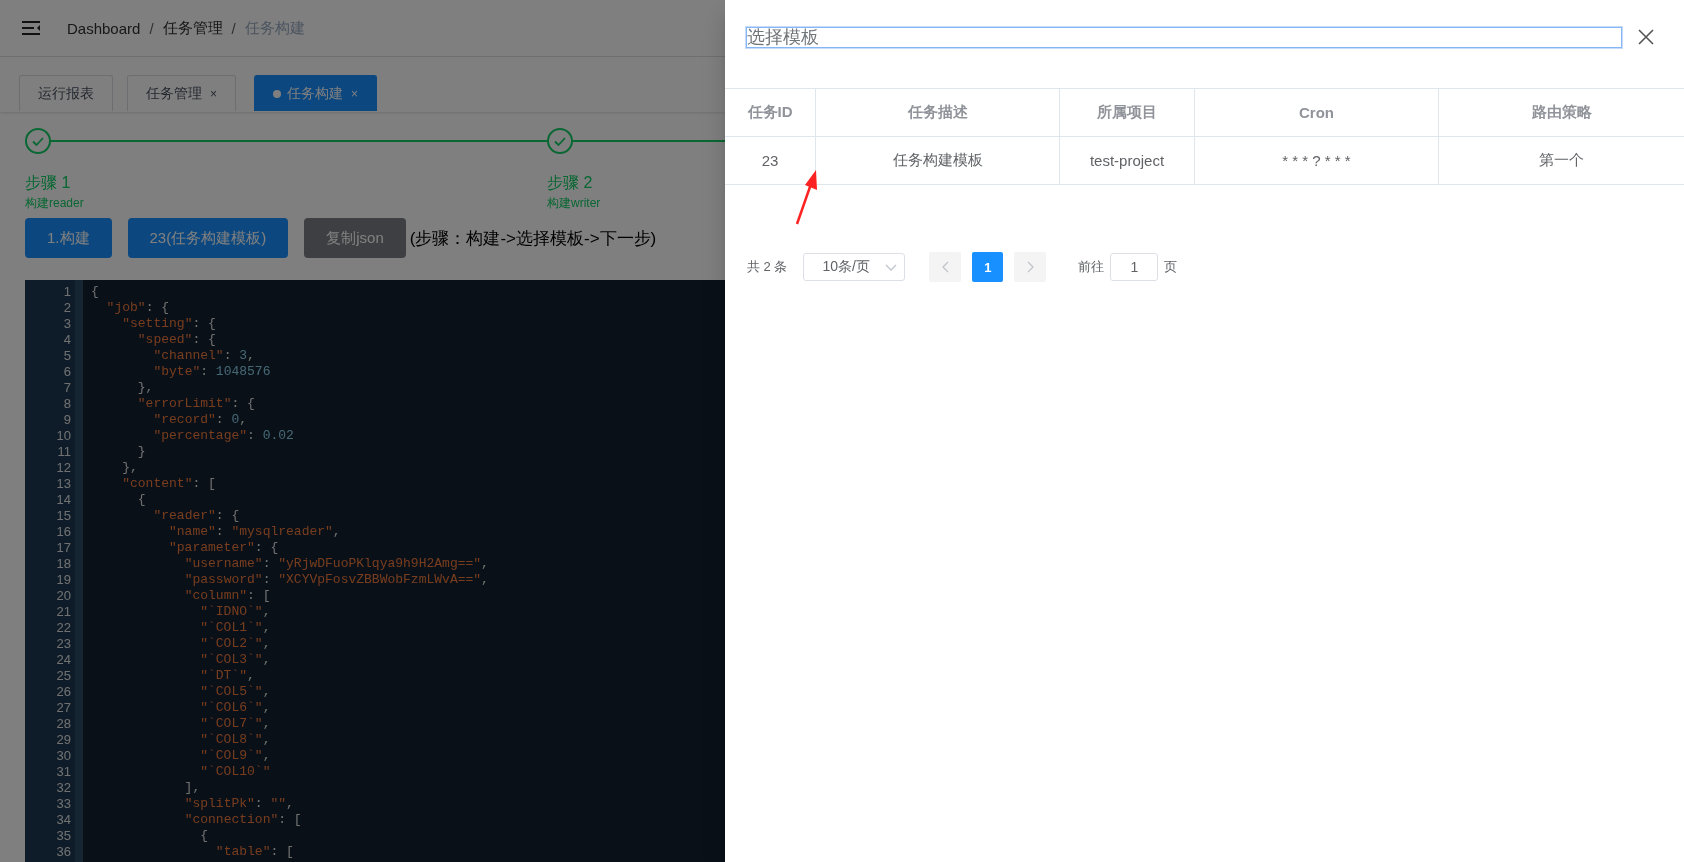  I want to click on line-number: 24, so click(63, 660).